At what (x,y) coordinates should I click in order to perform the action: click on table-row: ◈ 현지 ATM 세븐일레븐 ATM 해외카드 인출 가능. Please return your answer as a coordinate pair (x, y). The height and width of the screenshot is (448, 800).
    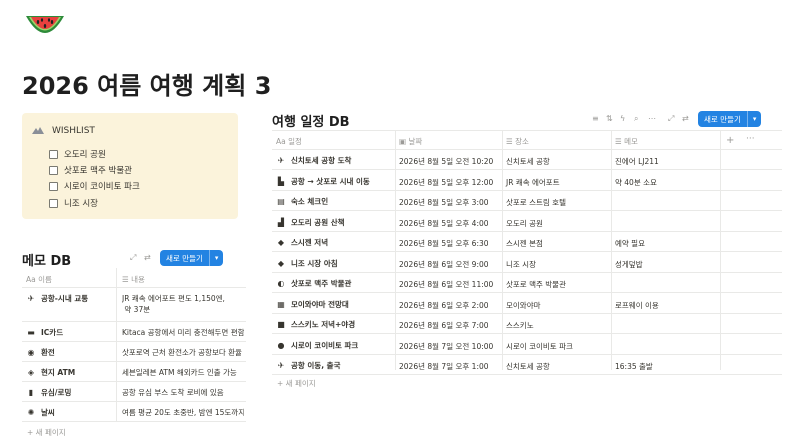
    Looking at the image, I should click on (134, 372).